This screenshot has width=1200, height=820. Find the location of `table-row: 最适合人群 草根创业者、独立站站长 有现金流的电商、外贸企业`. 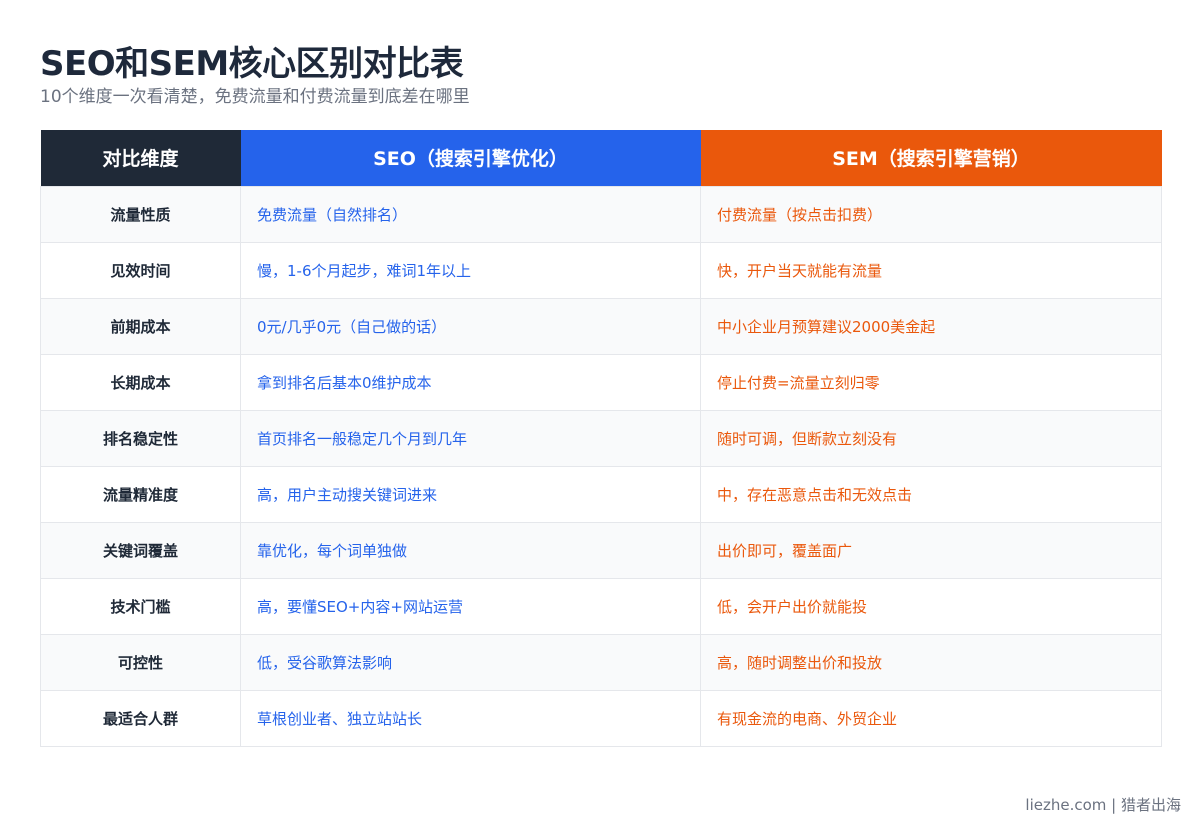

table-row: 最适合人群 草根创业者、独立站站长 有现金流的电商、外贸企业 is located at coordinates (601, 718).